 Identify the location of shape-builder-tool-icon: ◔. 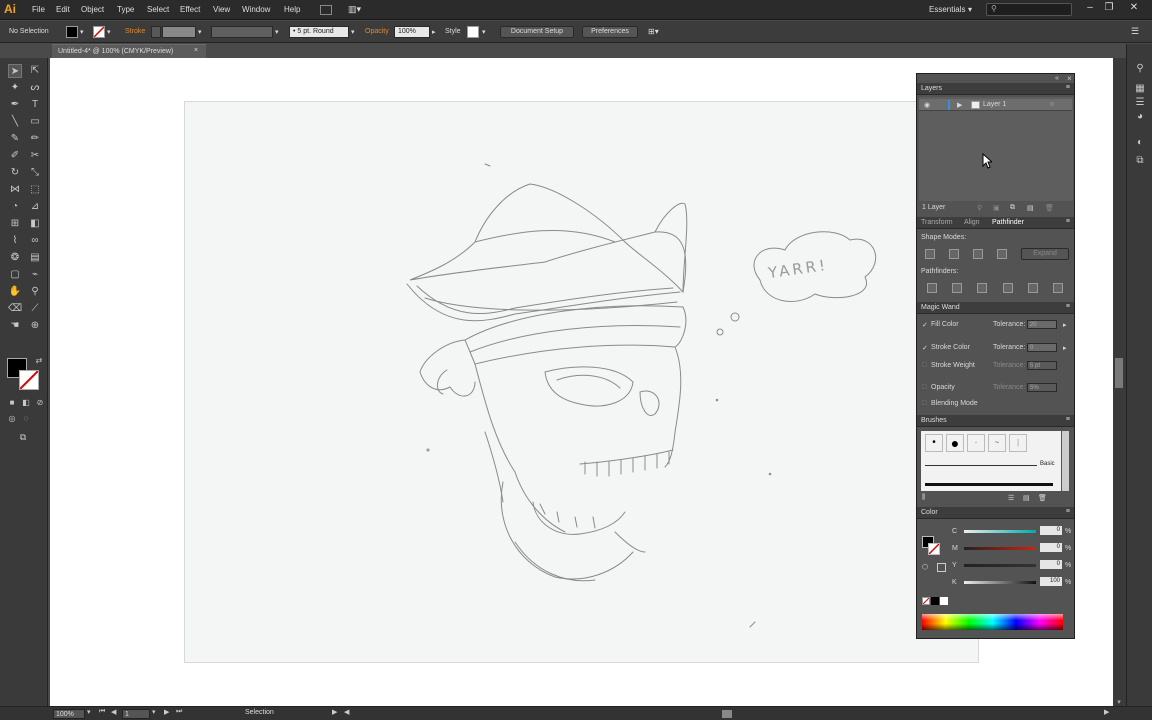
(15, 207).